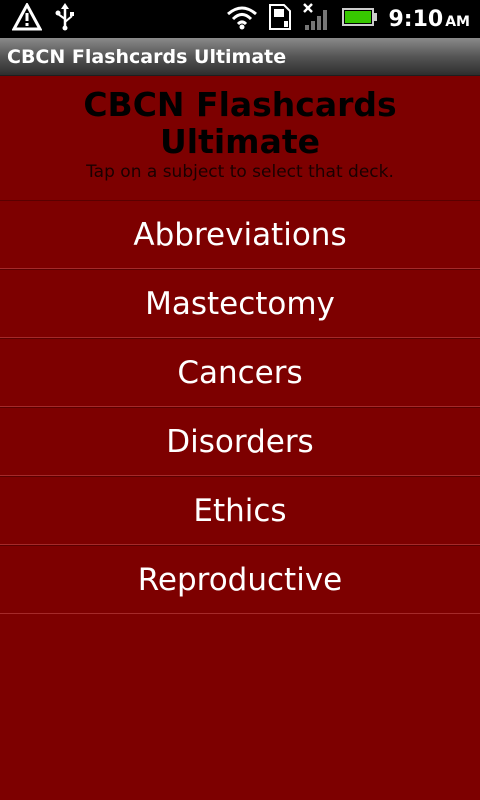 This screenshot has height=800, width=480. I want to click on page-title: CBCN Flashcards Ultimate, so click(240, 123).